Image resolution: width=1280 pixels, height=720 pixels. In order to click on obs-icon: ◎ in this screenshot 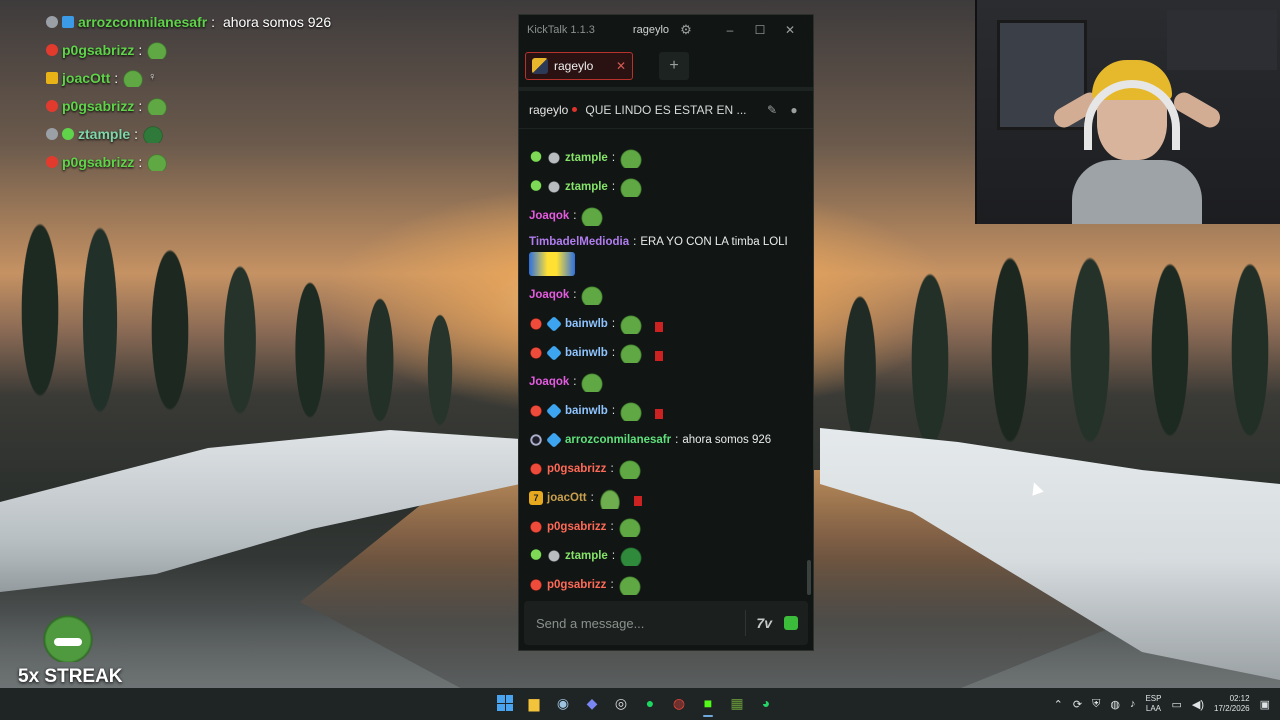, I will do `click(621, 703)`.